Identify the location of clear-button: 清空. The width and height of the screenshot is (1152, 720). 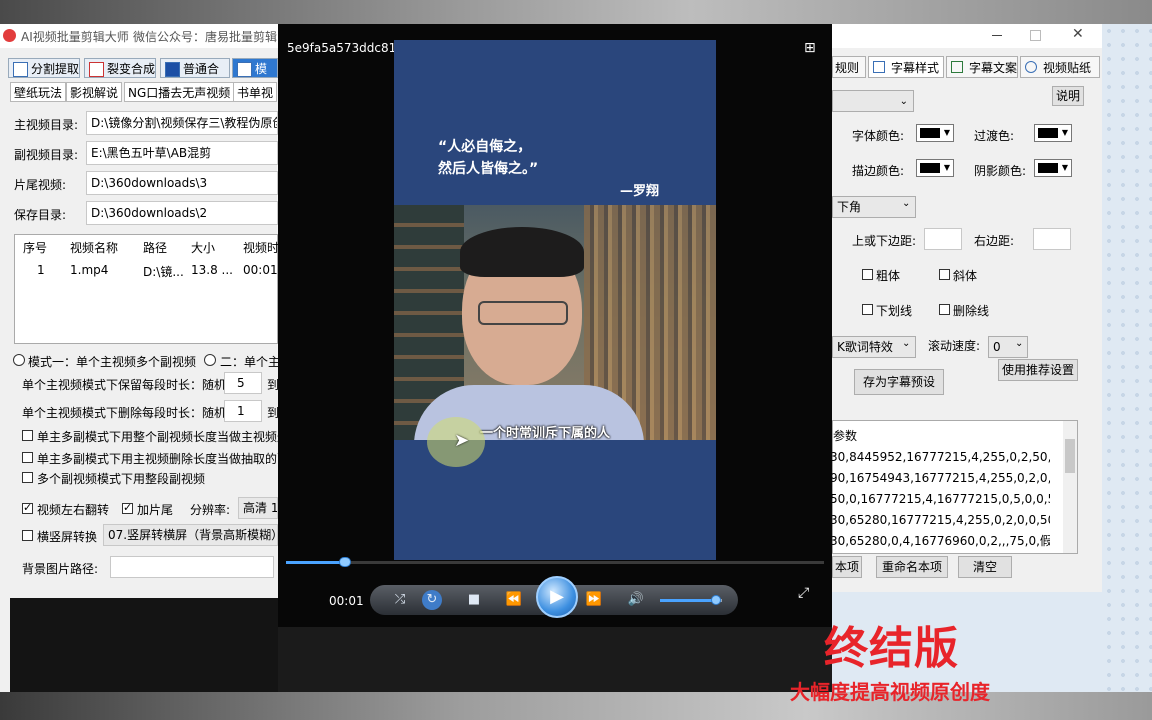
(985, 567).